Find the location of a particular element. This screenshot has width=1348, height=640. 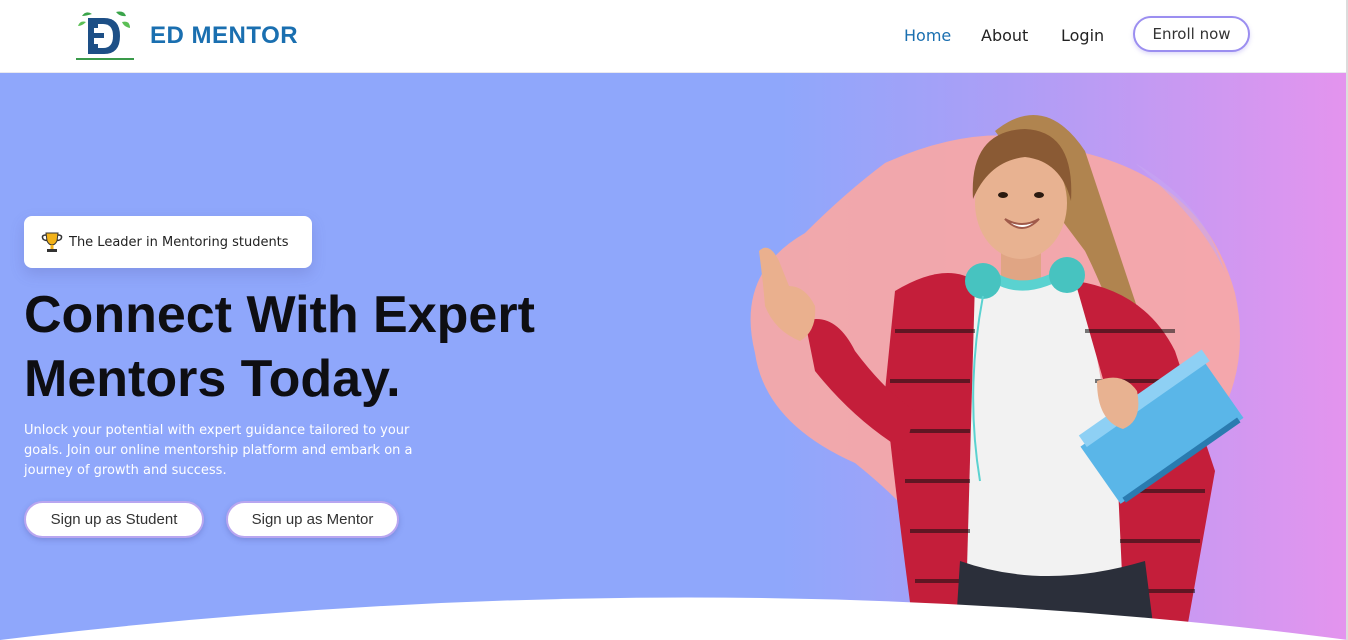

hero-headline: Connect With Expert Mentors Today. is located at coordinates (314, 347).